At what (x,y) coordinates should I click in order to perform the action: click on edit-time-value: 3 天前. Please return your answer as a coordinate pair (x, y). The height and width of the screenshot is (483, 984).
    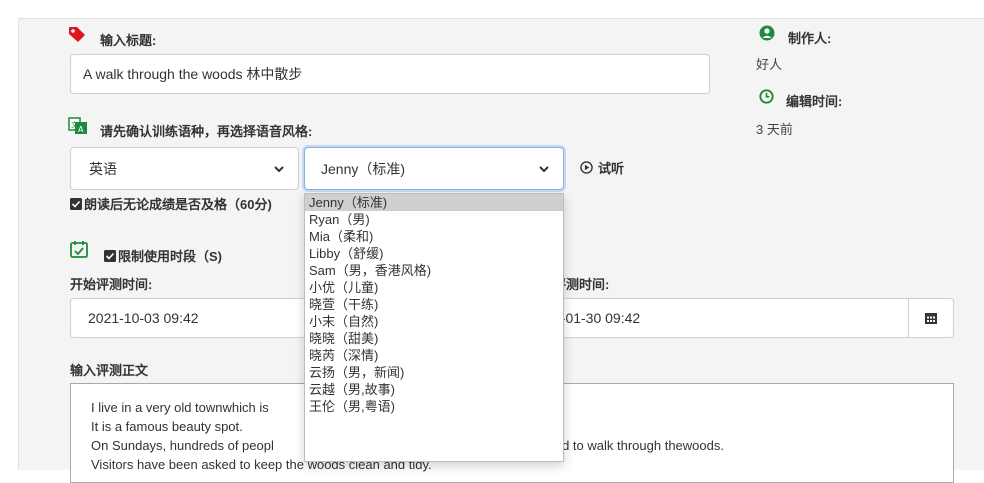
    Looking at the image, I should click on (774, 129).